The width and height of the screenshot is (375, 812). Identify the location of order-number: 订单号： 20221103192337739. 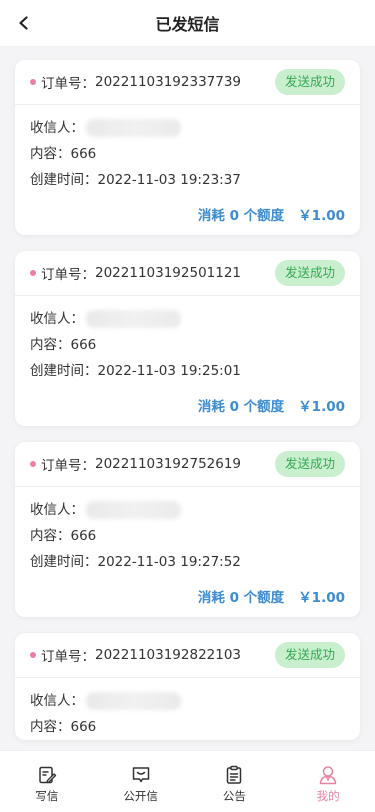
(135, 82).